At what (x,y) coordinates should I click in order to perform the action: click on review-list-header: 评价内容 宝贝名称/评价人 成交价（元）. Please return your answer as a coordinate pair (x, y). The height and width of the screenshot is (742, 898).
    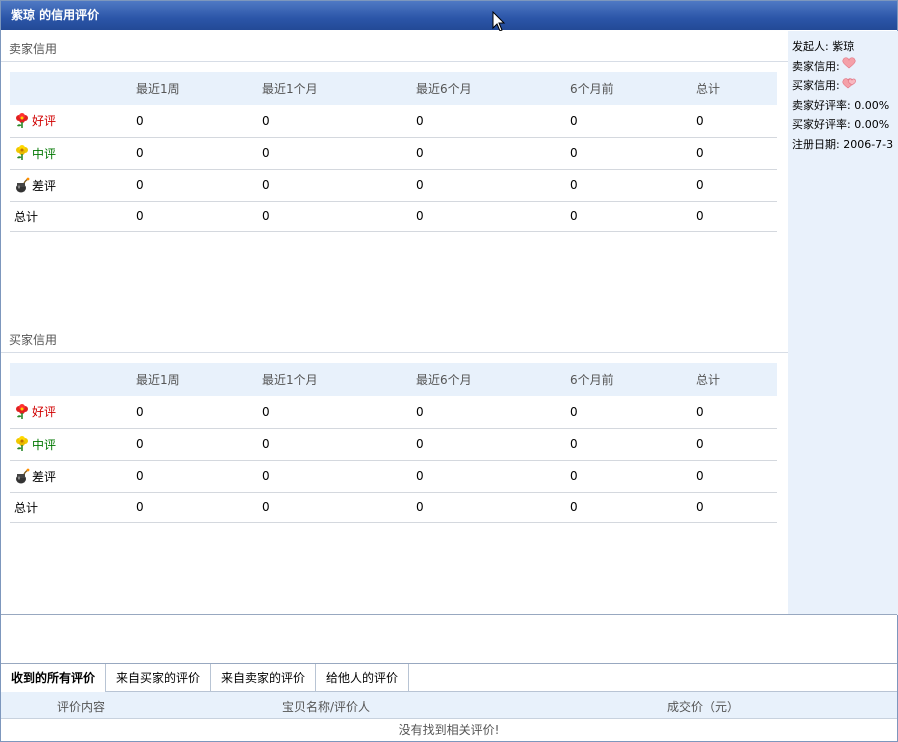
    Looking at the image, I should click on (449, 705).